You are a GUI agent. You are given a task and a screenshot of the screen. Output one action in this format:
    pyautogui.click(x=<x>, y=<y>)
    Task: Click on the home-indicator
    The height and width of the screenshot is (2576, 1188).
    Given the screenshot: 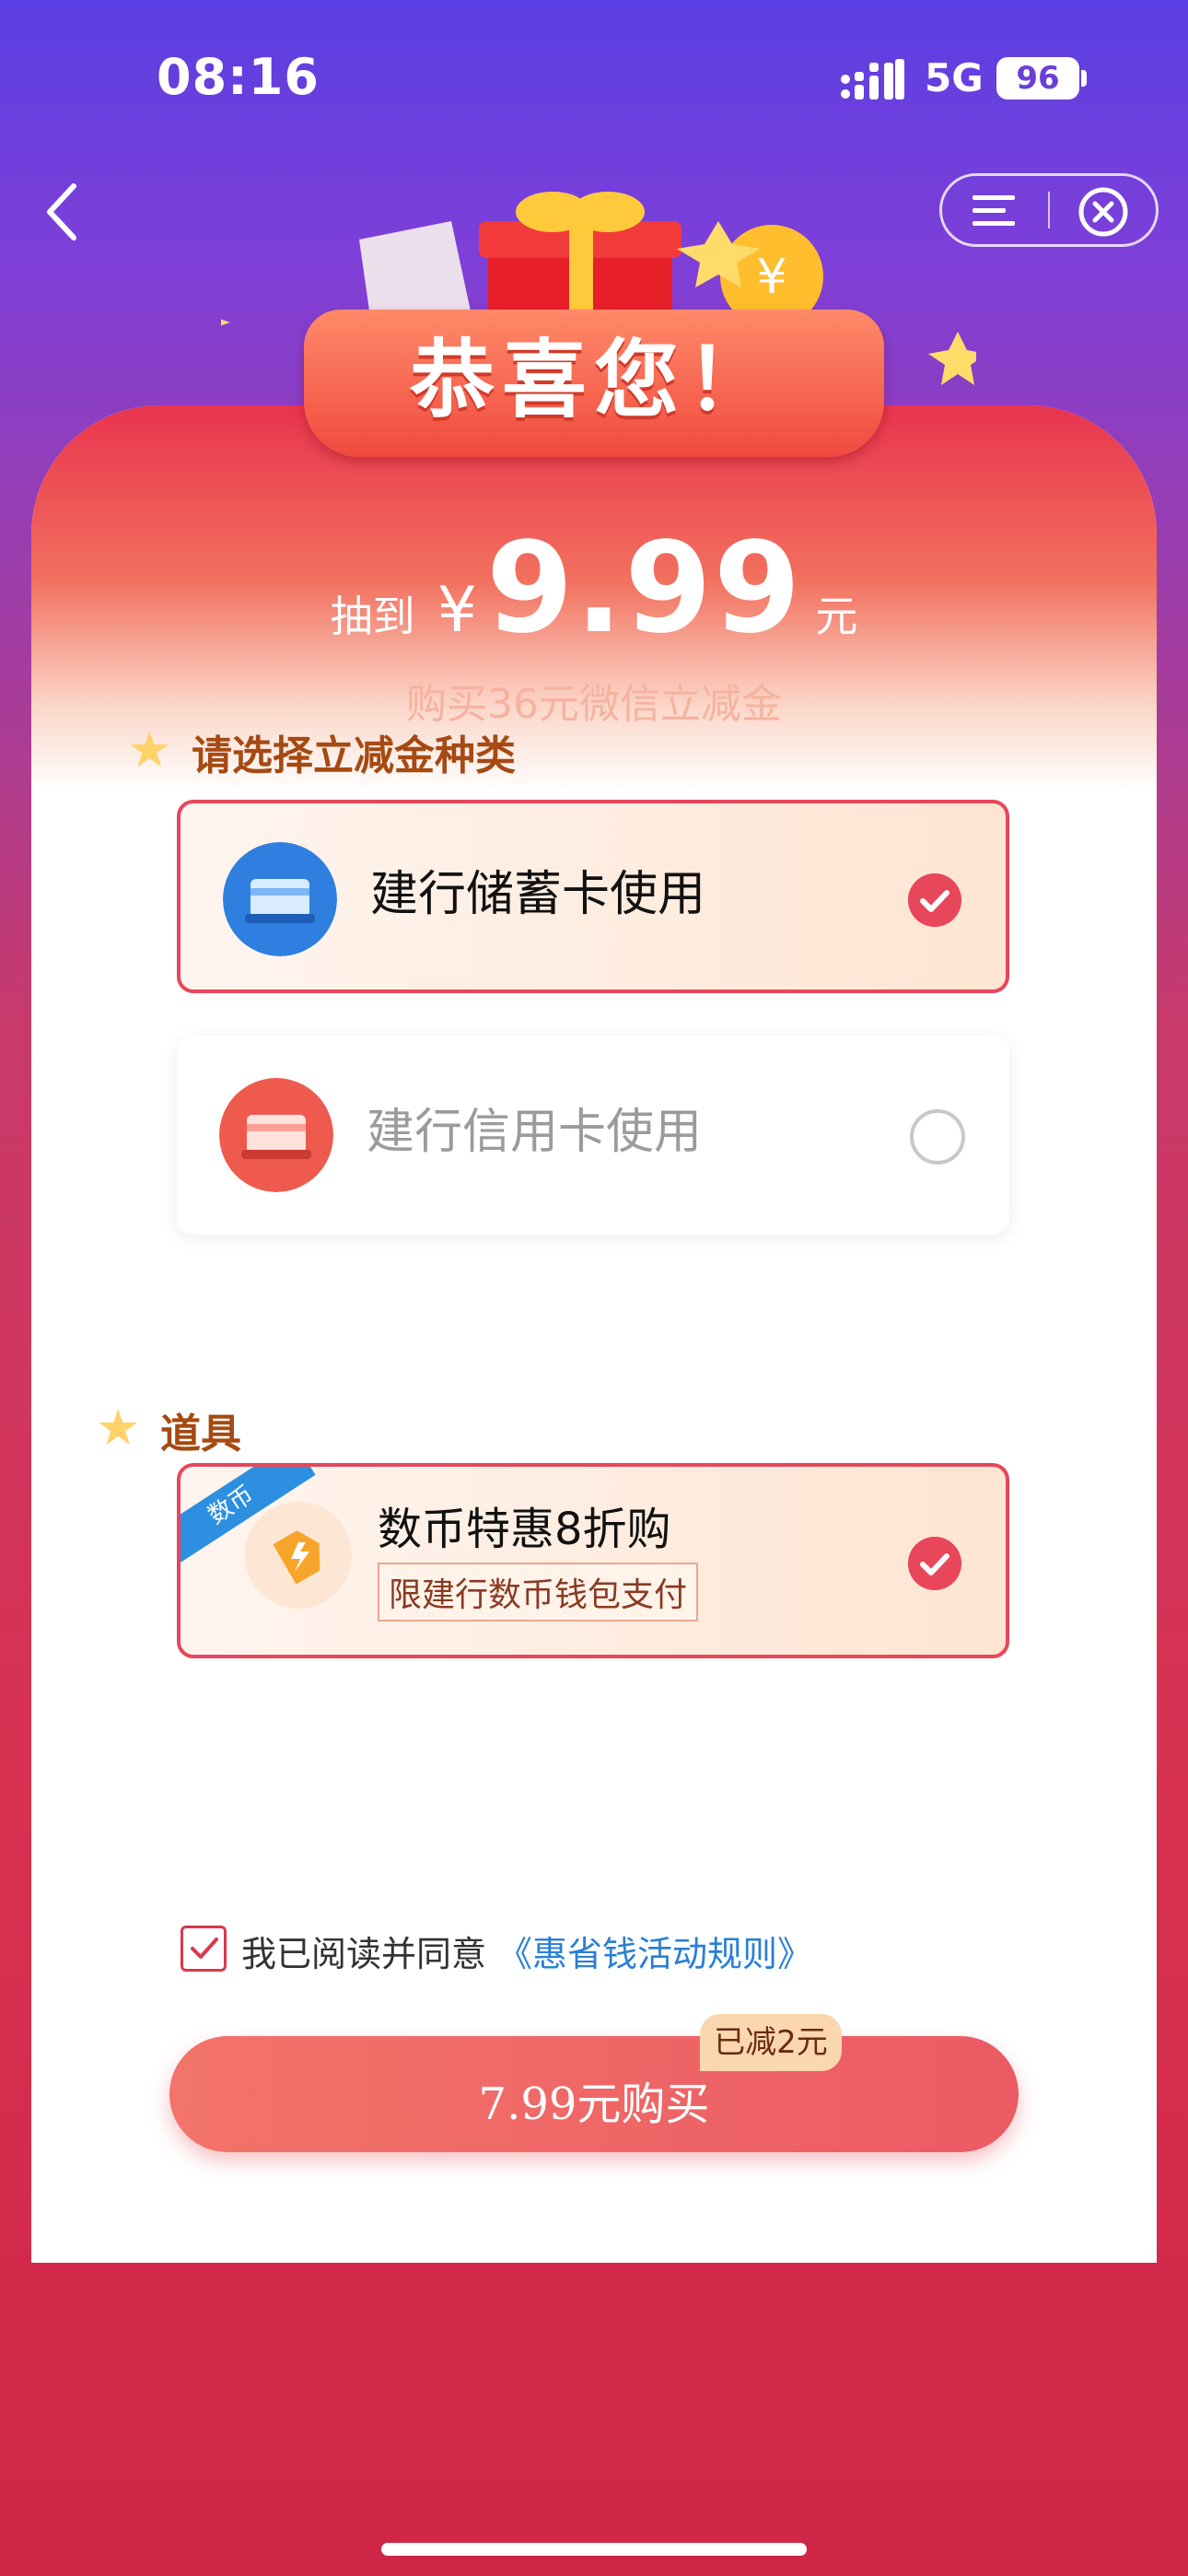 What is the action you would take?
    pyautogui.click(x=594, y=2549)
    